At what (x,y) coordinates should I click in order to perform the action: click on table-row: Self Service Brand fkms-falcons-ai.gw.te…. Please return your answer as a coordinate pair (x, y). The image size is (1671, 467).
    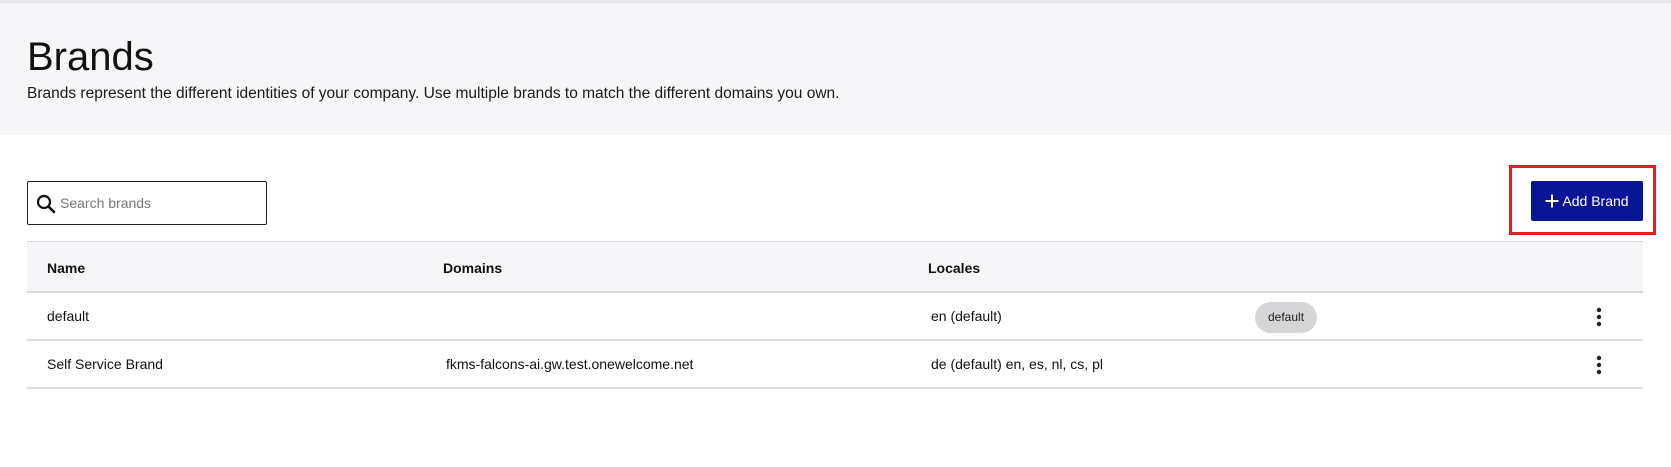
    Looking at the image, I should click on (835, 365).